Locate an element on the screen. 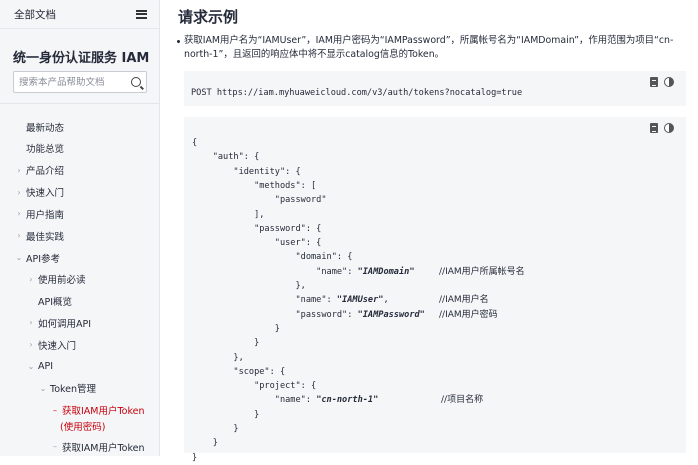 This screenshot has height=465, width=698. code-value: "cn-north-1" is located at coordinates (347, 400).